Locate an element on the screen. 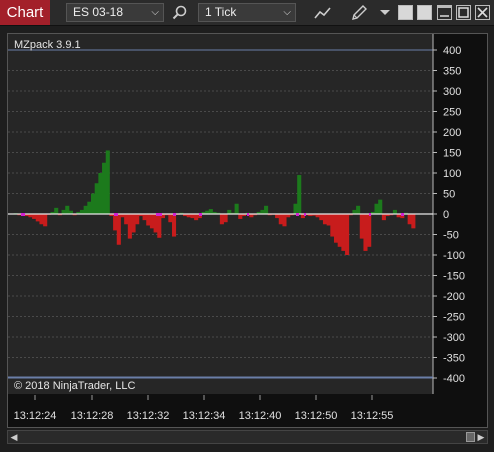  interval-label: 1 Tick is located at coordinates (221, 12).